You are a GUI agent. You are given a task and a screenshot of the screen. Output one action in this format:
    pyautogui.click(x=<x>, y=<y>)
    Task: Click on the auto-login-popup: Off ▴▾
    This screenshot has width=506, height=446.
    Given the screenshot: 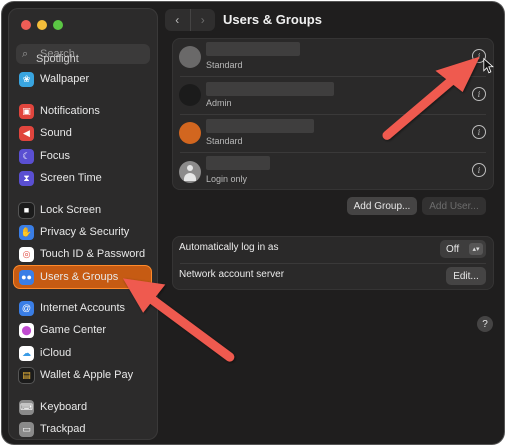 What is the action you would take?
    pyautogui.click(x=463, y=249)
    